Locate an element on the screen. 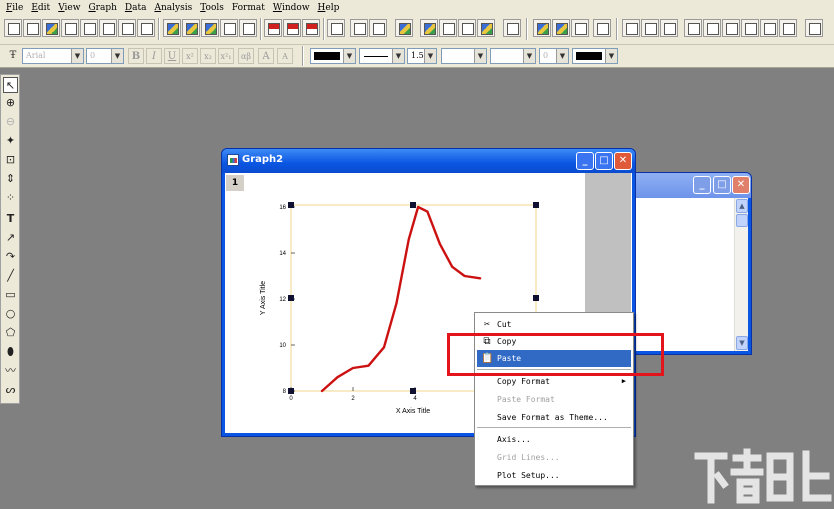  menu-tools: Tools is located at coordinates (212, 8).